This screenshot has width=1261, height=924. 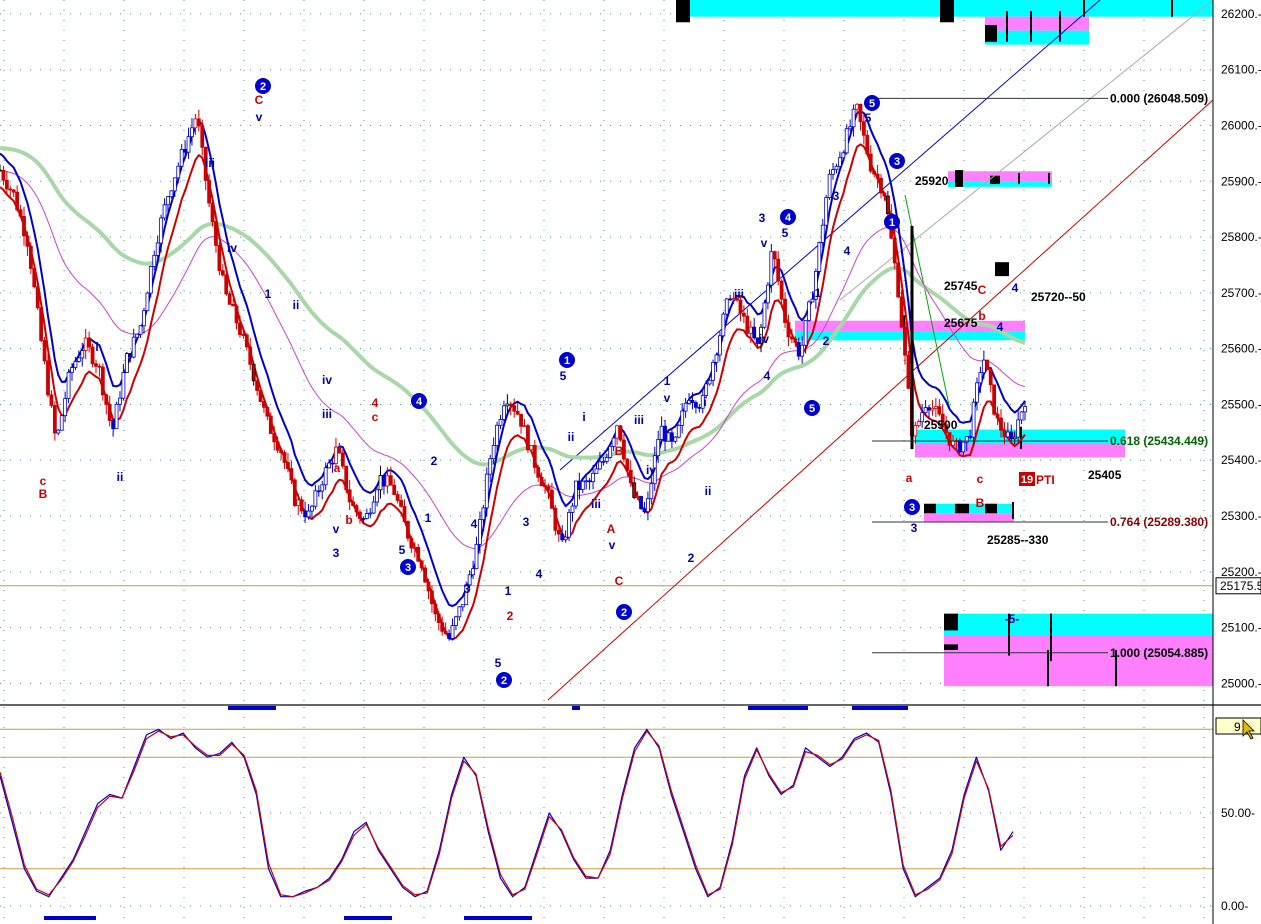 What do you see at coordinates (510, 616) in the screenshot?
I see `wave-label: 2` at bounding box center [510, 616].